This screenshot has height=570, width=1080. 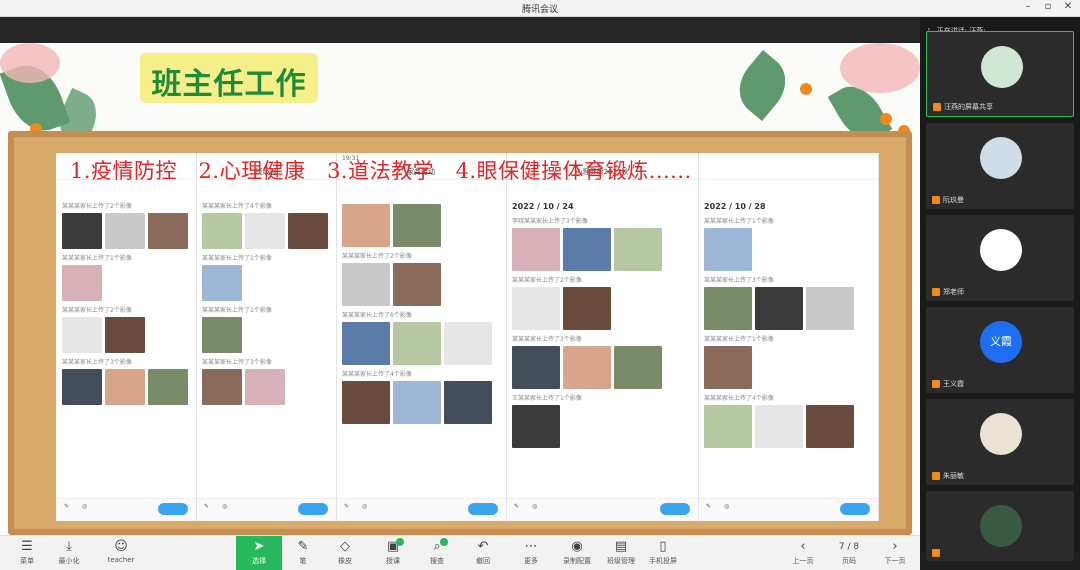 I want to click on class-icon: ▤, so click(x=621, y=546).